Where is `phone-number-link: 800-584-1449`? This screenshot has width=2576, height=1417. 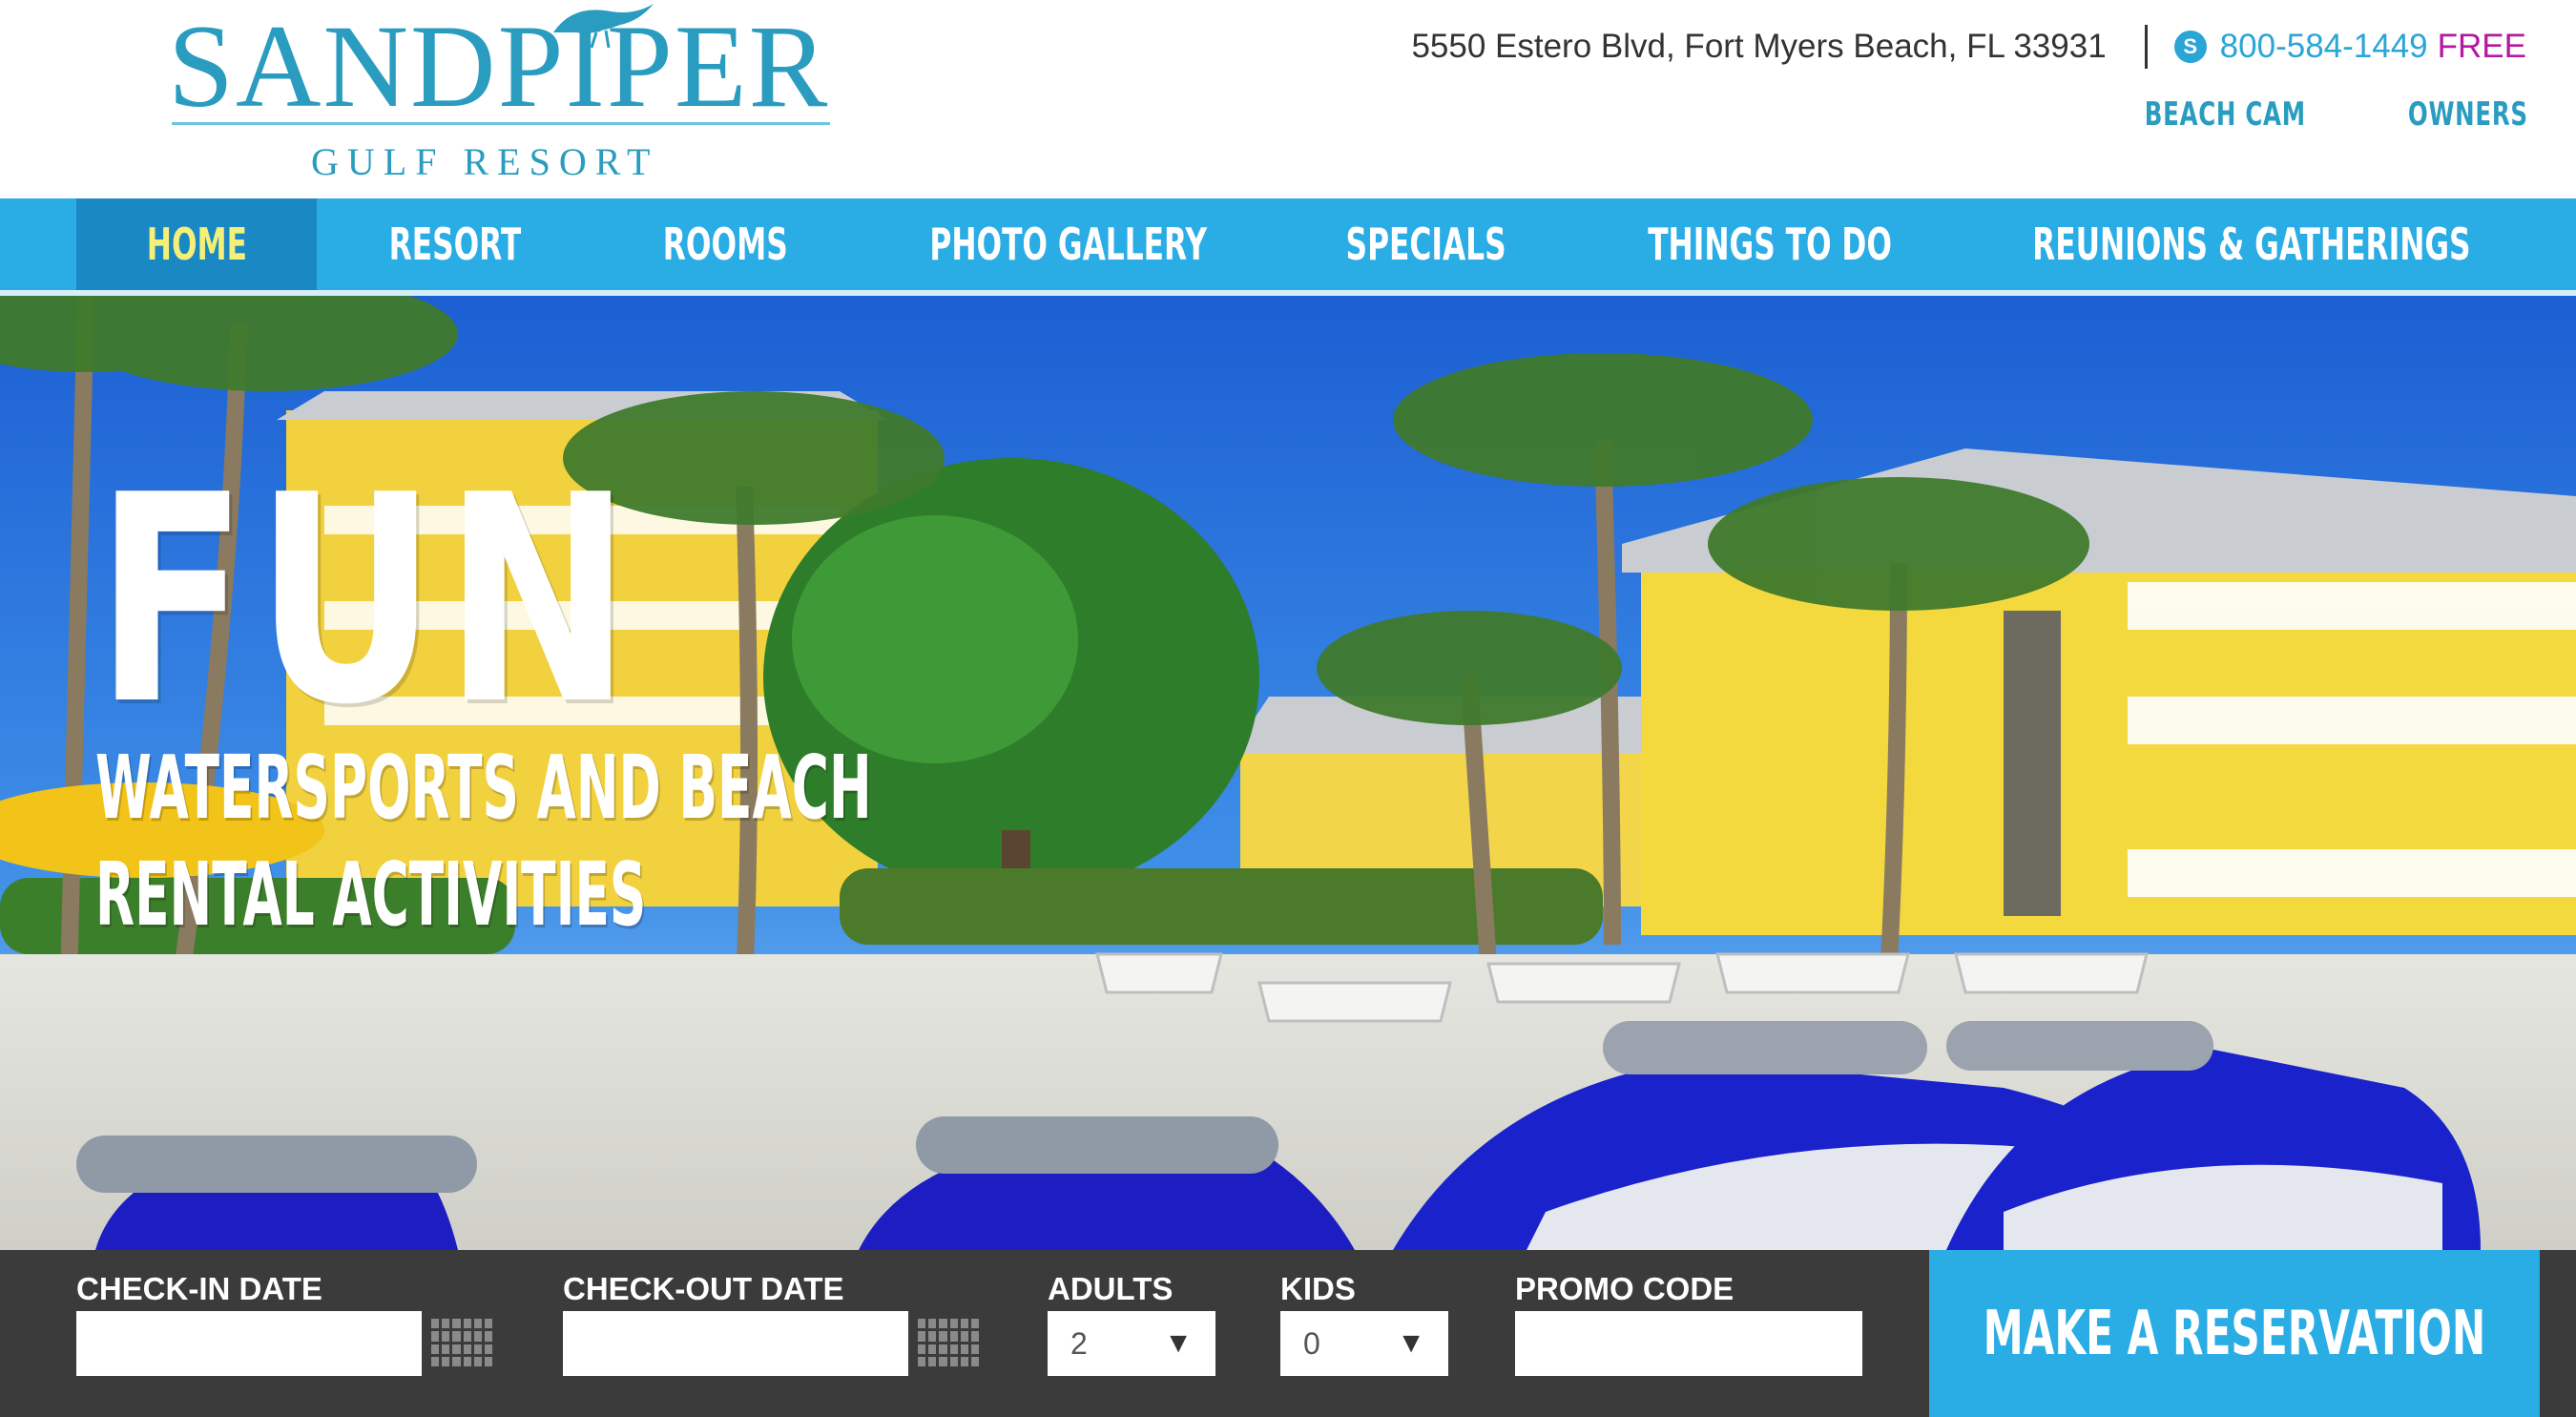
phone-number-link: 800-584-1449 is located at coordinates (2324, 47).